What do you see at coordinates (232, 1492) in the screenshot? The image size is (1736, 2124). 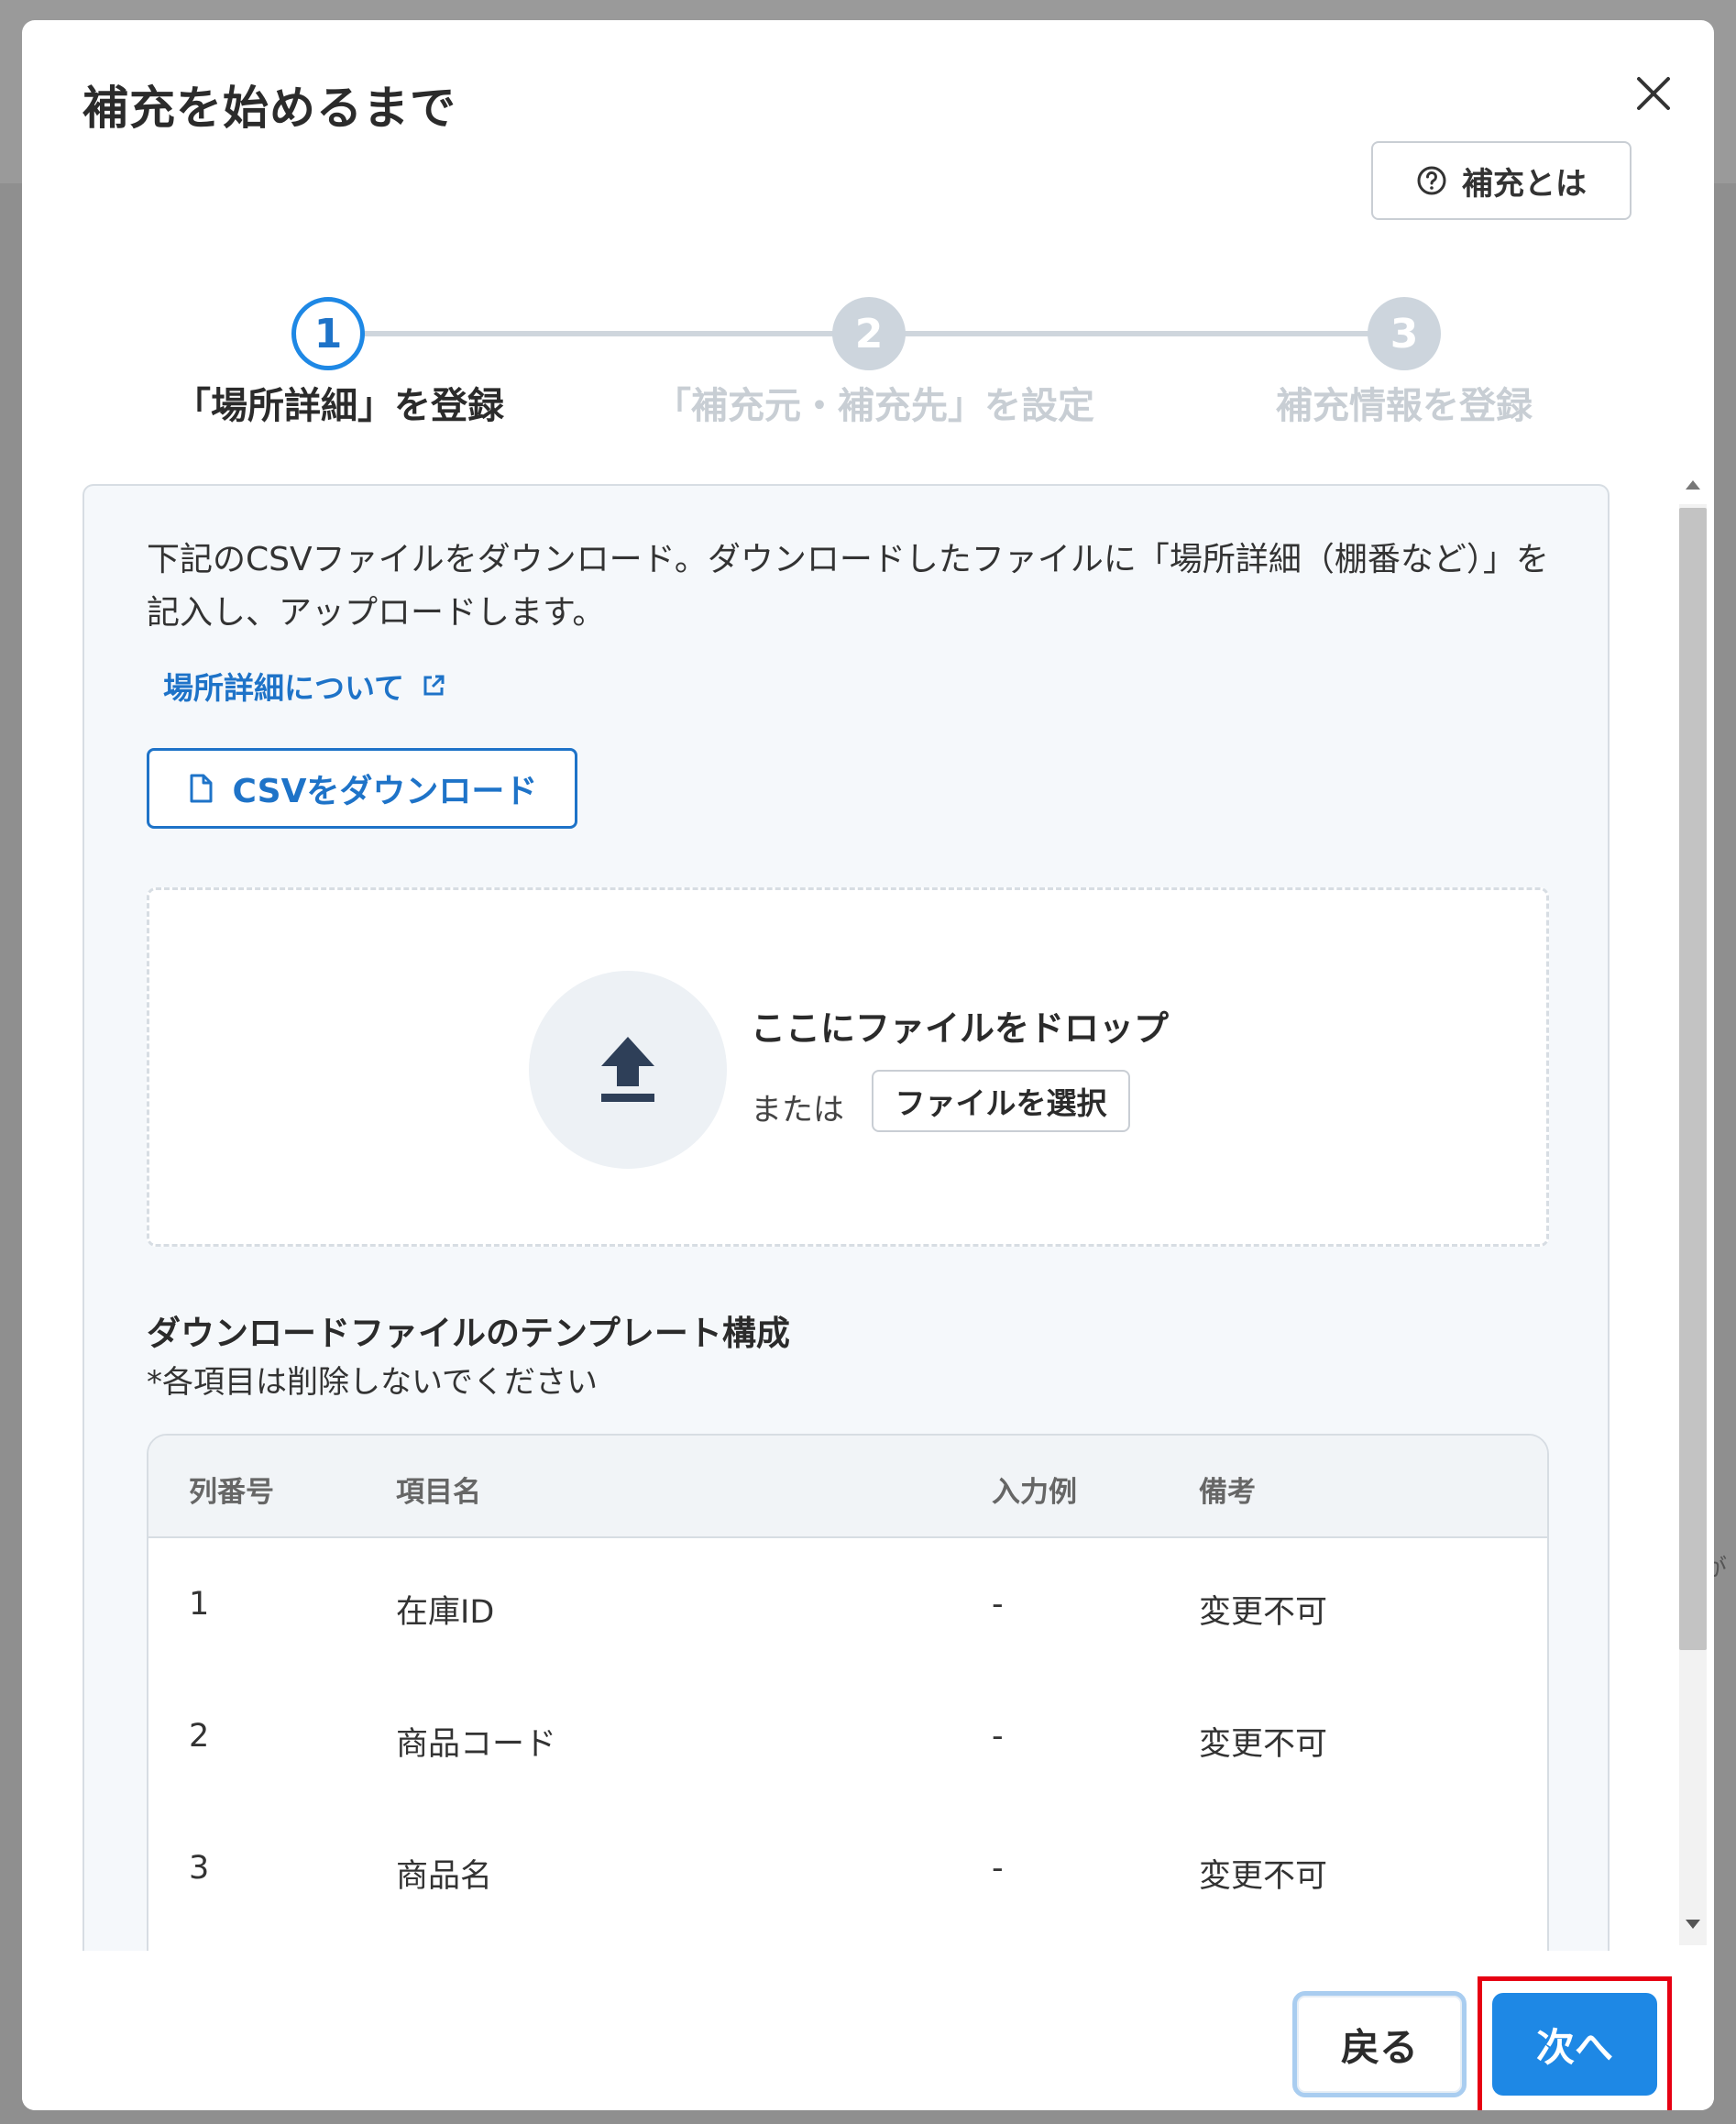 I see `column-header-number: 列番号` at bounding box center [232, 1492].